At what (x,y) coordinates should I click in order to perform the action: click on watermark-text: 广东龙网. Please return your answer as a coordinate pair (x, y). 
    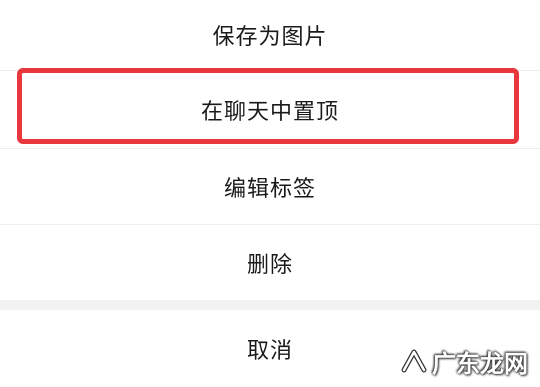
    Looking at the image, I should click on (480, 364).